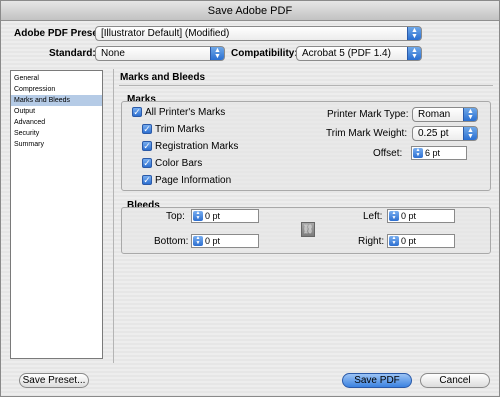  I want to click on compatibility-select: Acrobat 5 (PDF 1.4) ▲ ▼, so click(359, 53).